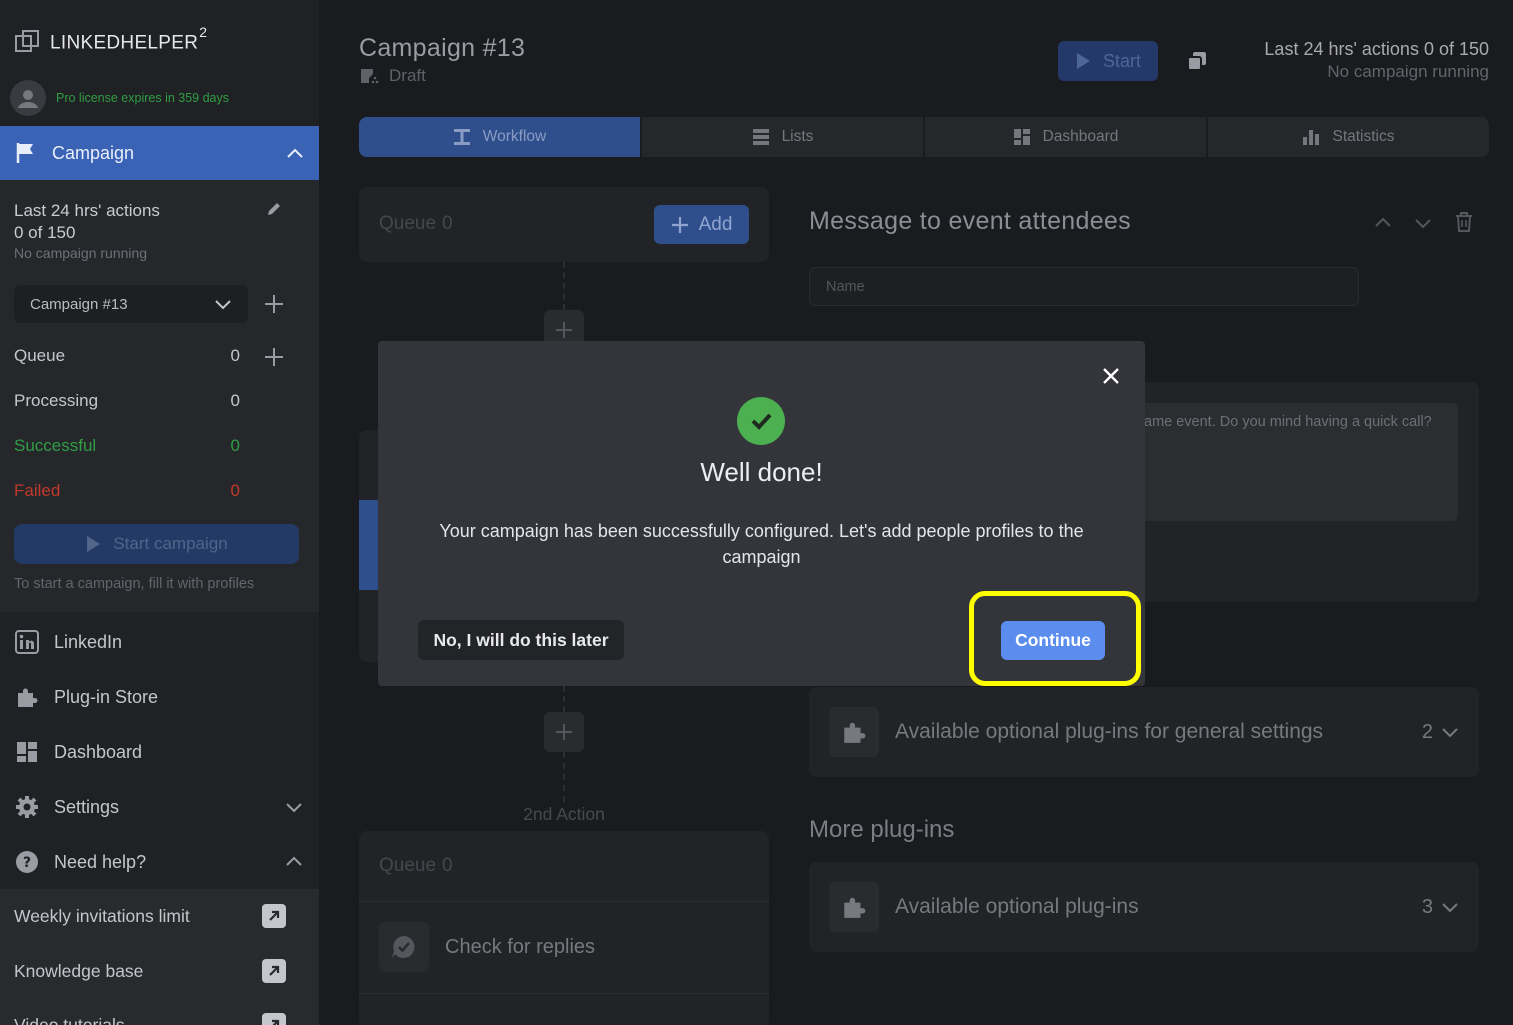 The image size is (1513, 1025). What do you see at coordinates (159, 752) in the screenshot?
I see `sidebar-item-dashboard: Dashboard` at bounding box center [159, 752].